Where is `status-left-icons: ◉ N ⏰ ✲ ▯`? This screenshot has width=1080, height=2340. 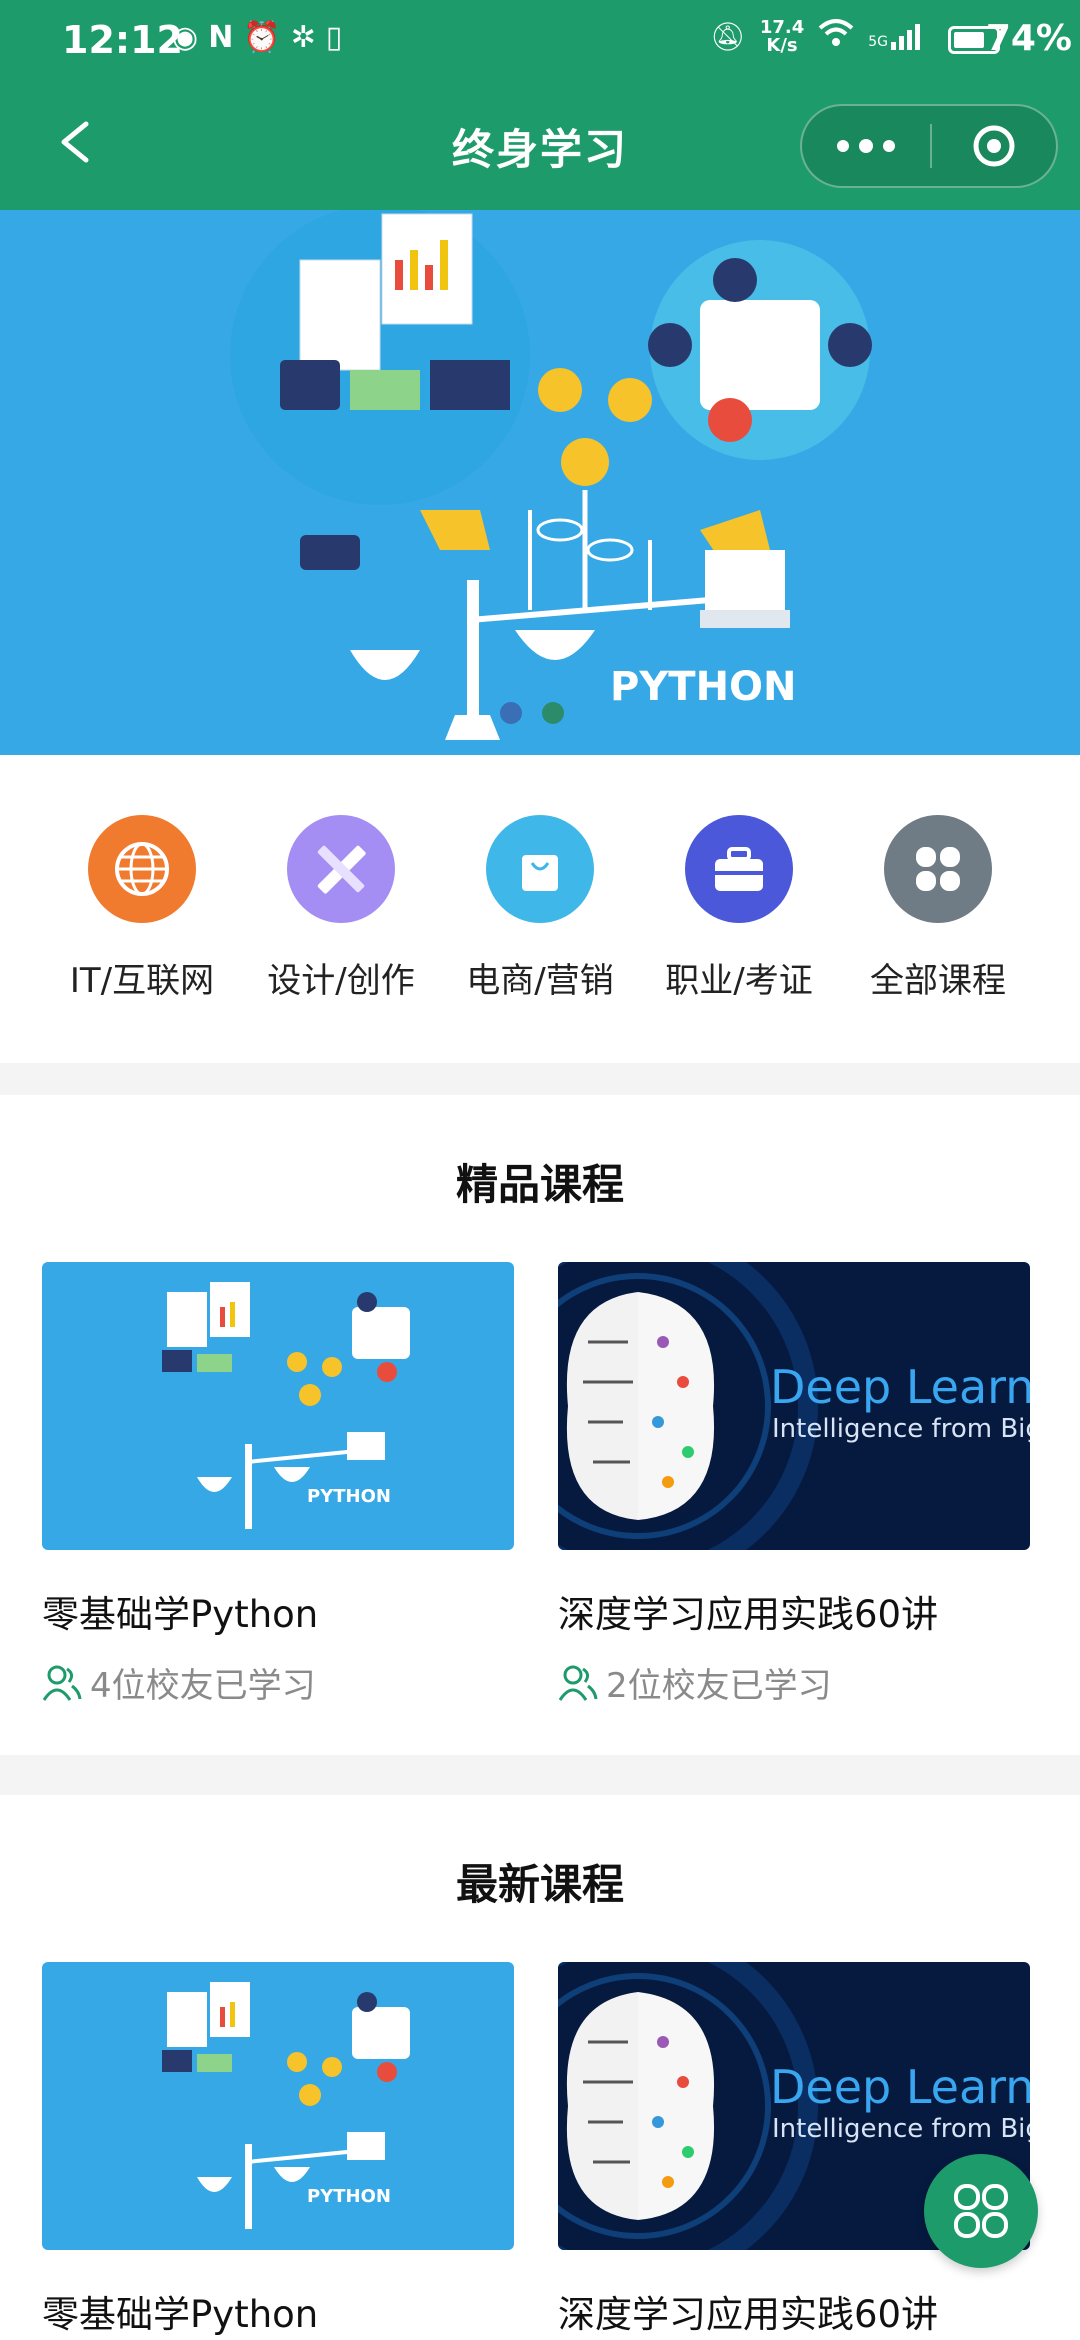 status-left-icons: ◉ N ⏰ ✲ ▯ is located at coordinates (257, 37).